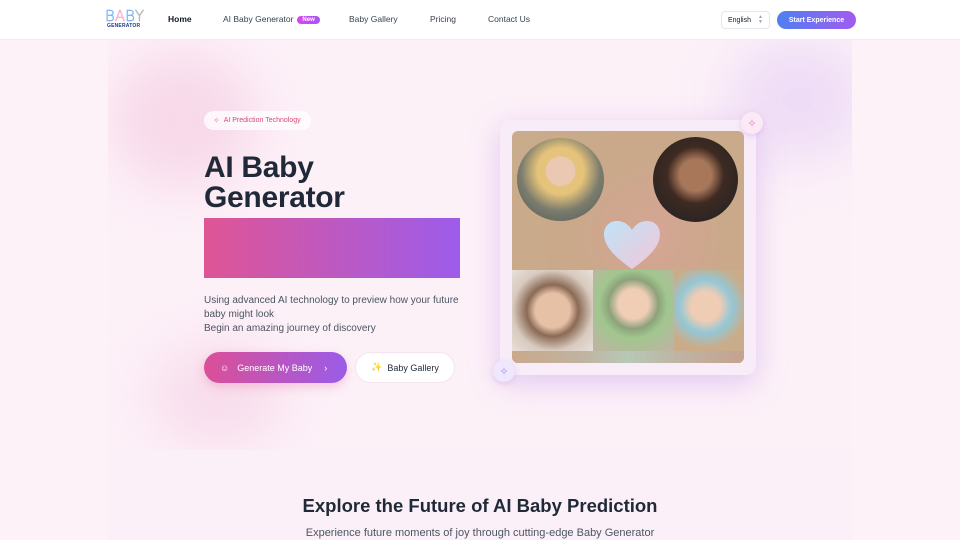 Image resolution: width=960 pixels, height=540 pixels. What do you see at coordinates (480, 505) in the screenshot?
I see `explore-section-title: Explore the Future of AI Baby Prediction` at bounding box center [480, 505].